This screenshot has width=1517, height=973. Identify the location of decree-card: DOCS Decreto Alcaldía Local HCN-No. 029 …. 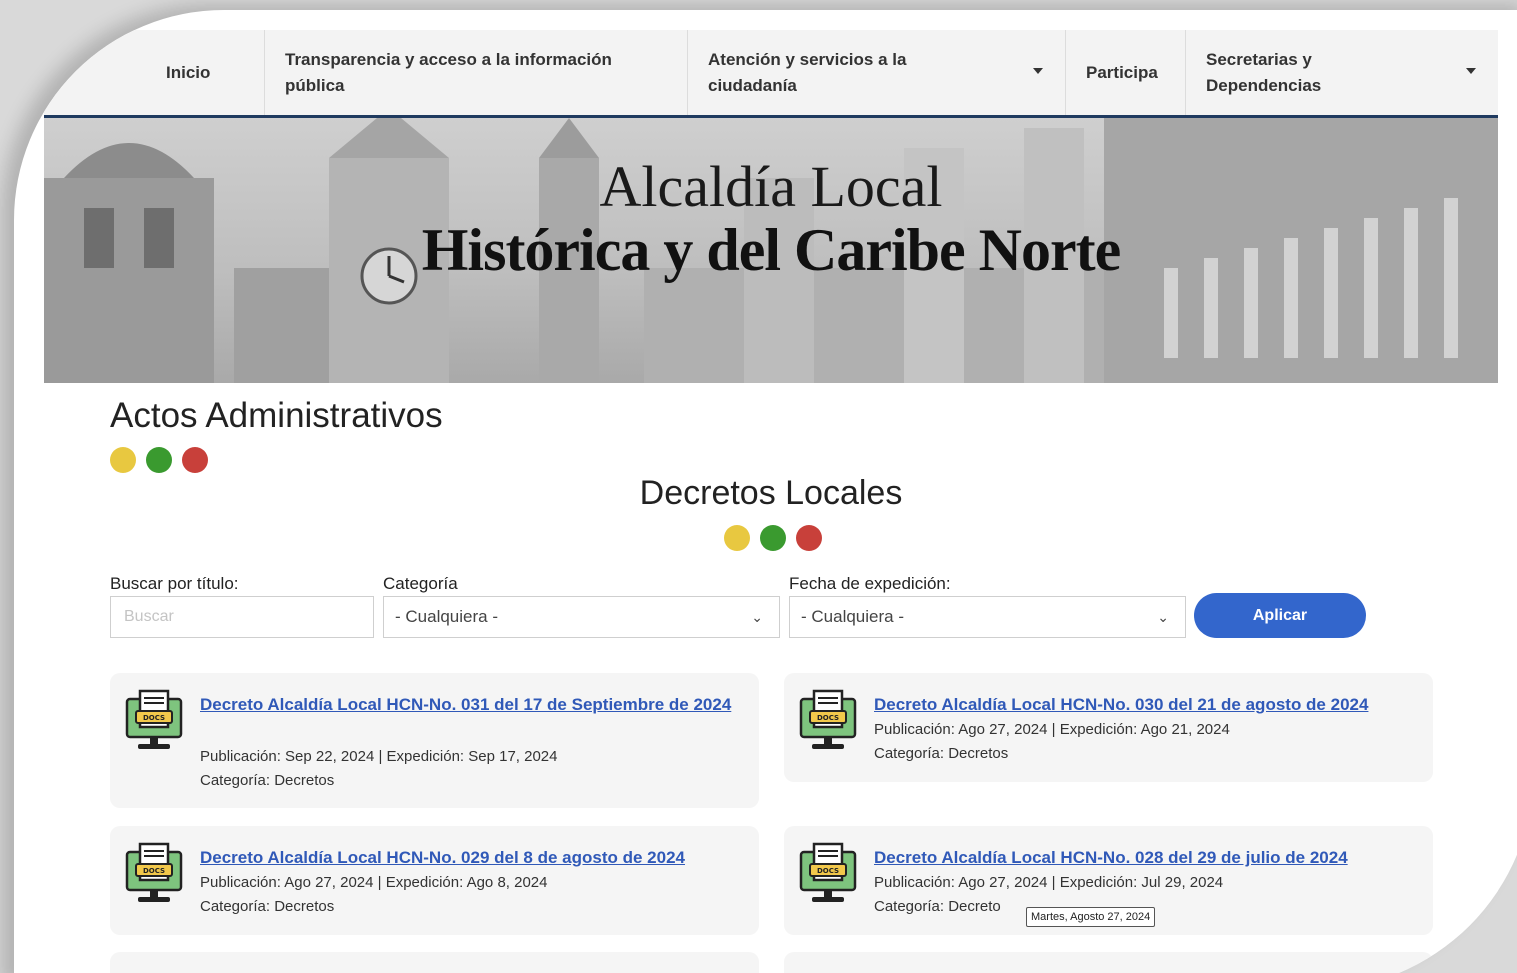
(434, 880).